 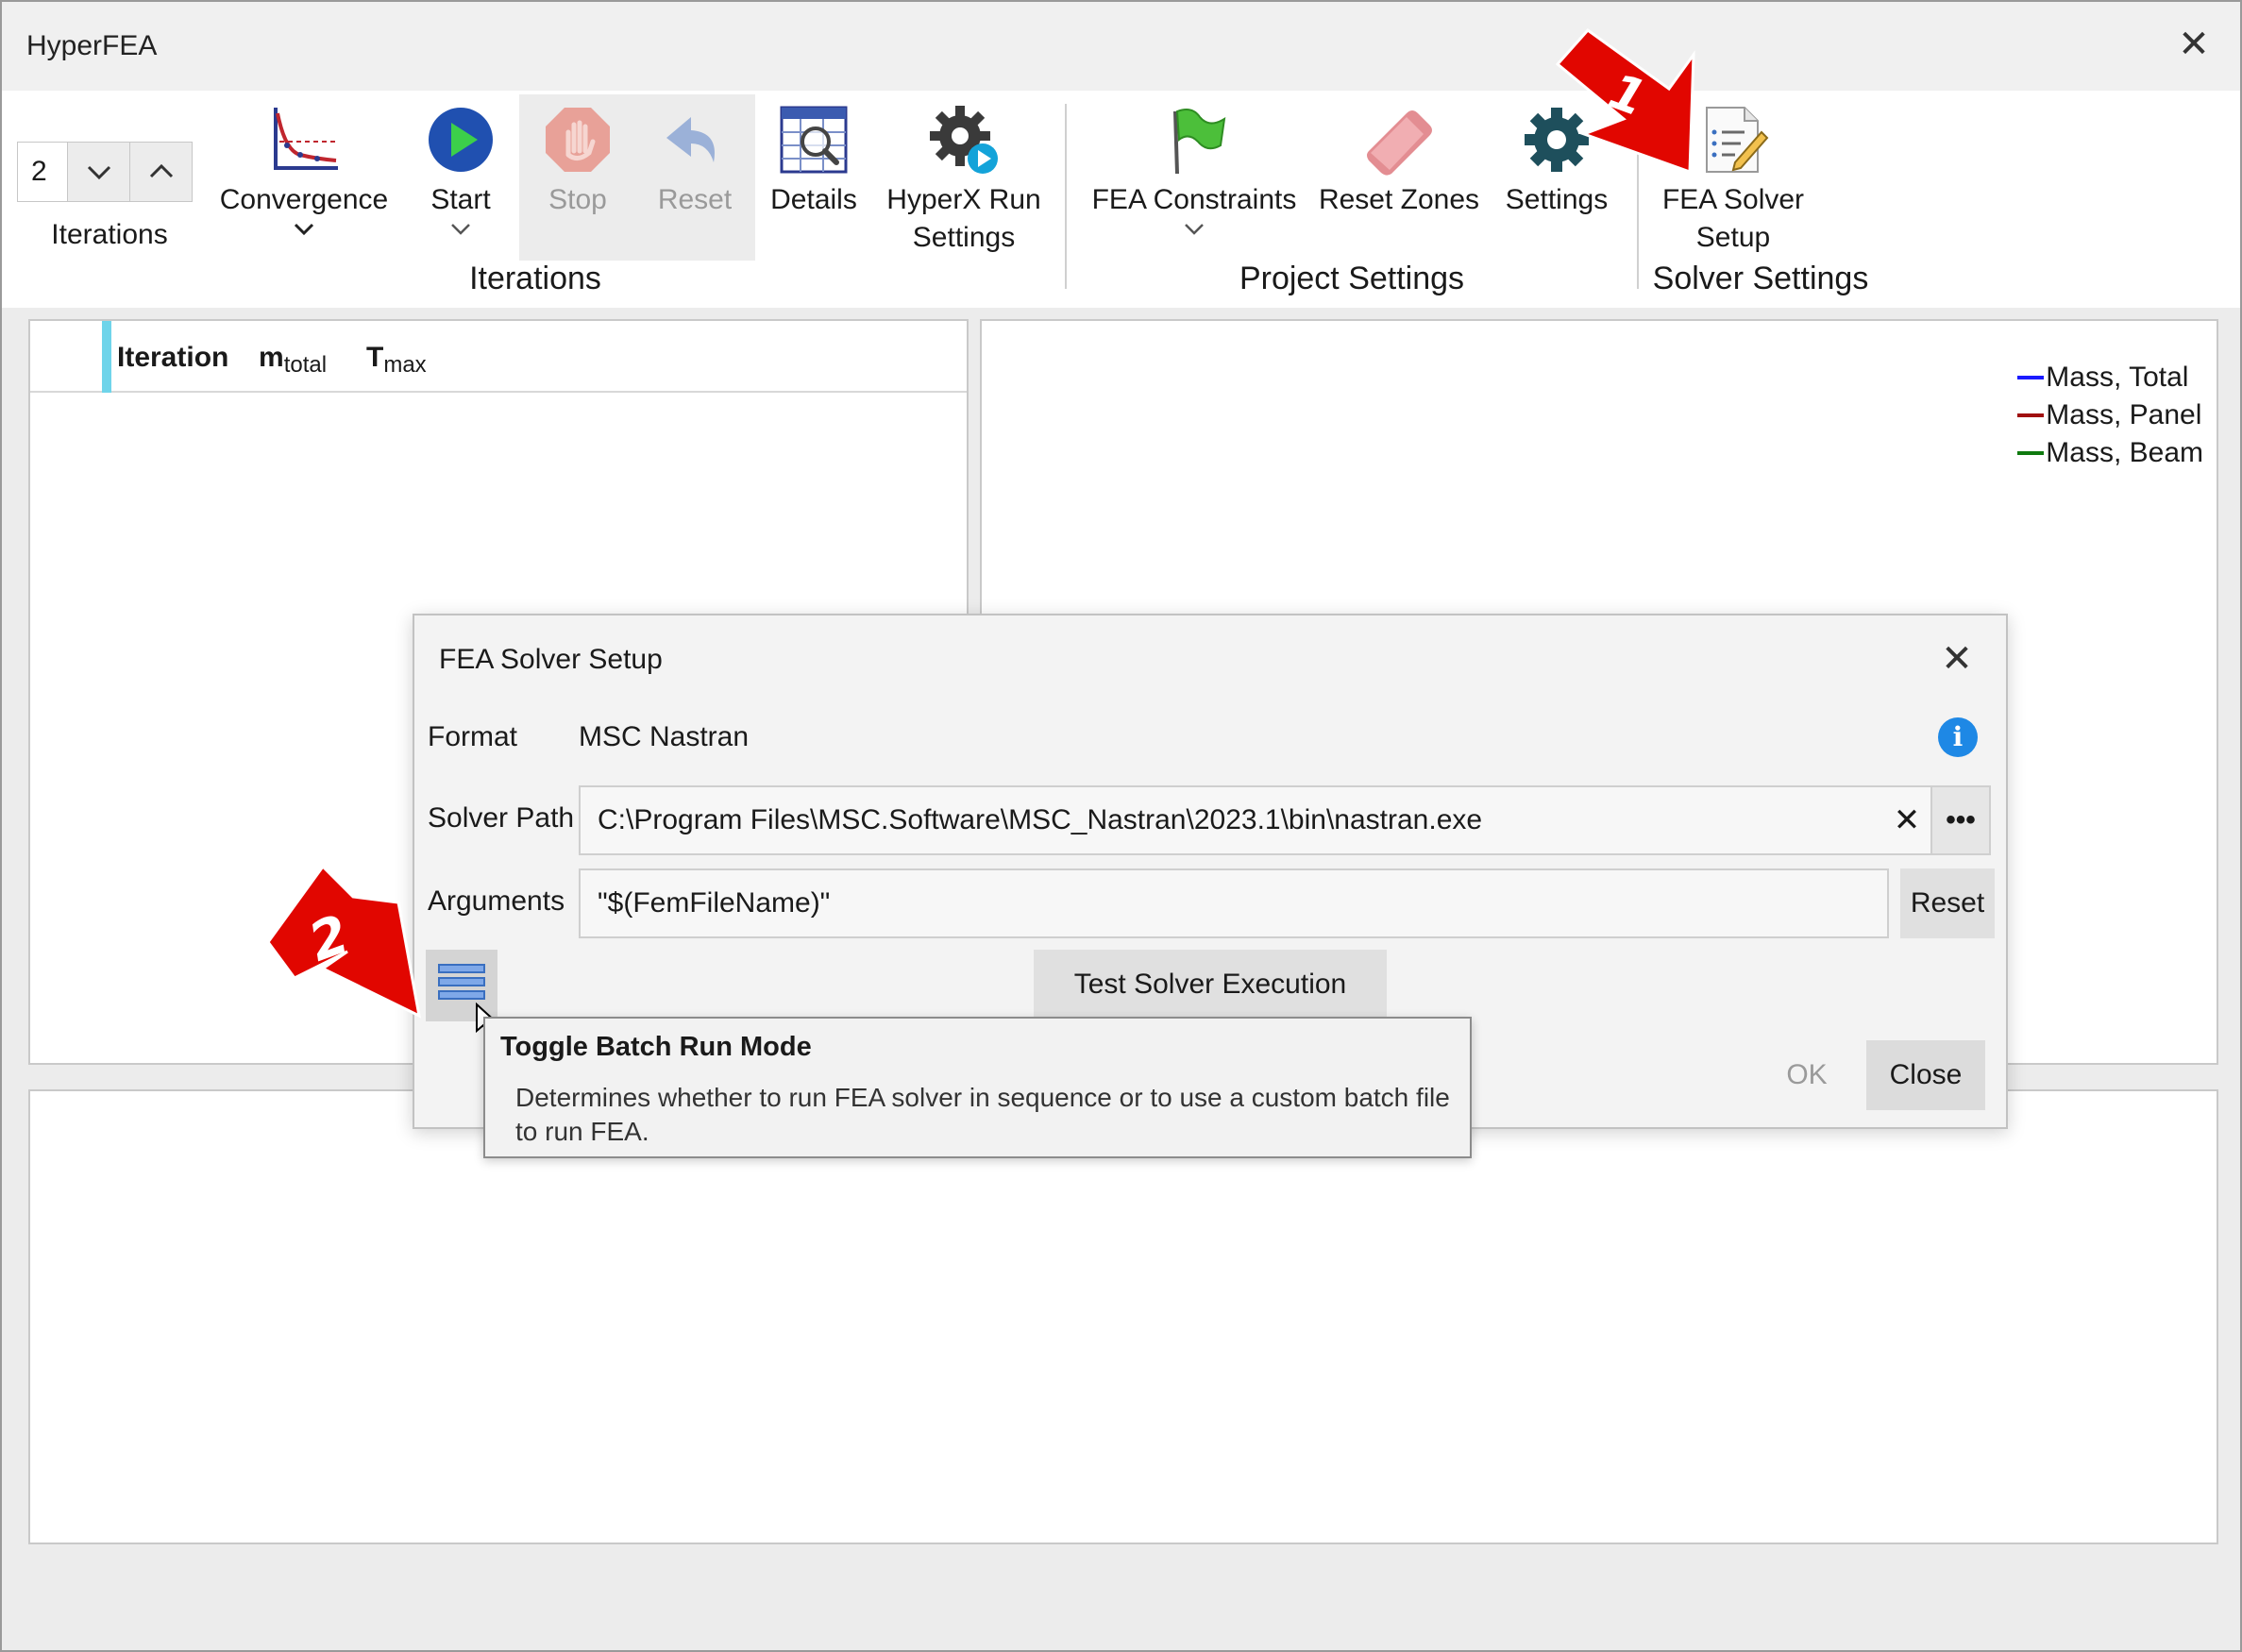 What do you see at coordinates (2117, 377) in the screenshot?
I see `legend-label: Mass, Total` at bounding box center [2117, 377].